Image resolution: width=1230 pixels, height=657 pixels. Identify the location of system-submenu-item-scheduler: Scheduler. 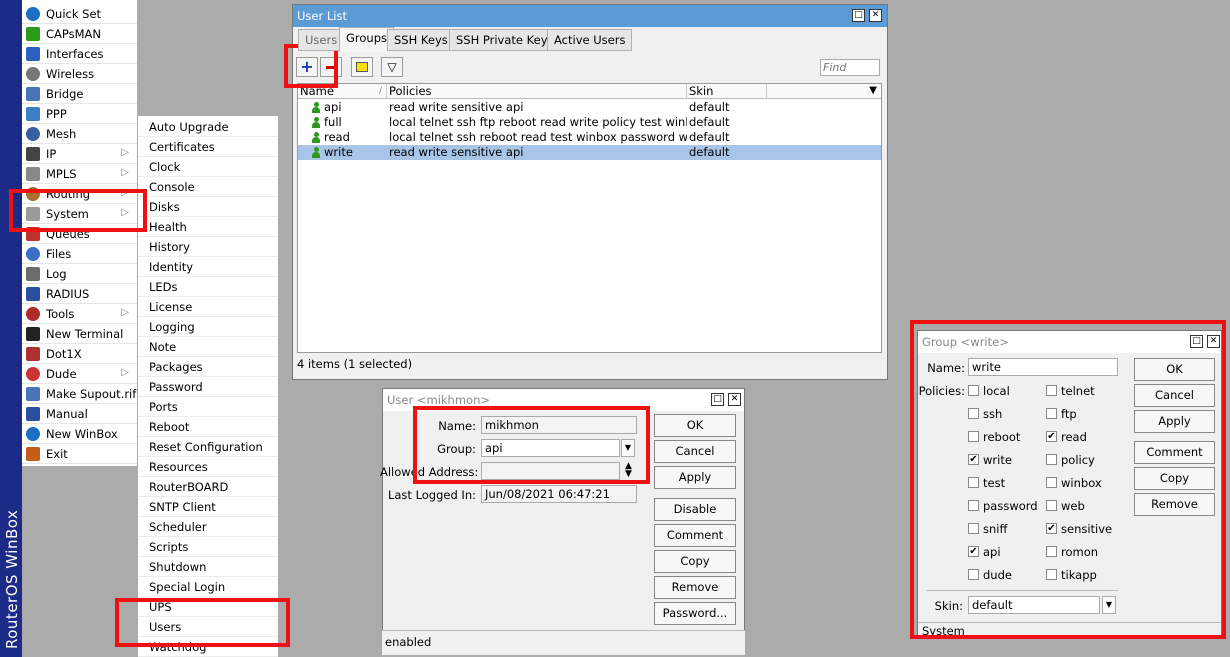
(208, 527).